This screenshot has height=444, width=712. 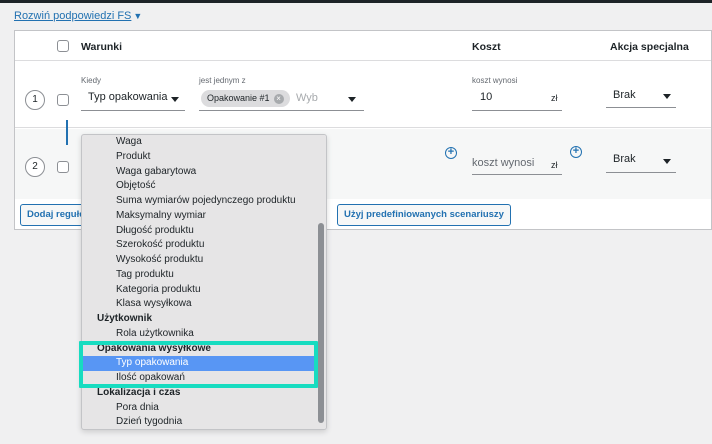 I want to click on dropdown-option: Kategoria produktu, so click(x=200, y=290).